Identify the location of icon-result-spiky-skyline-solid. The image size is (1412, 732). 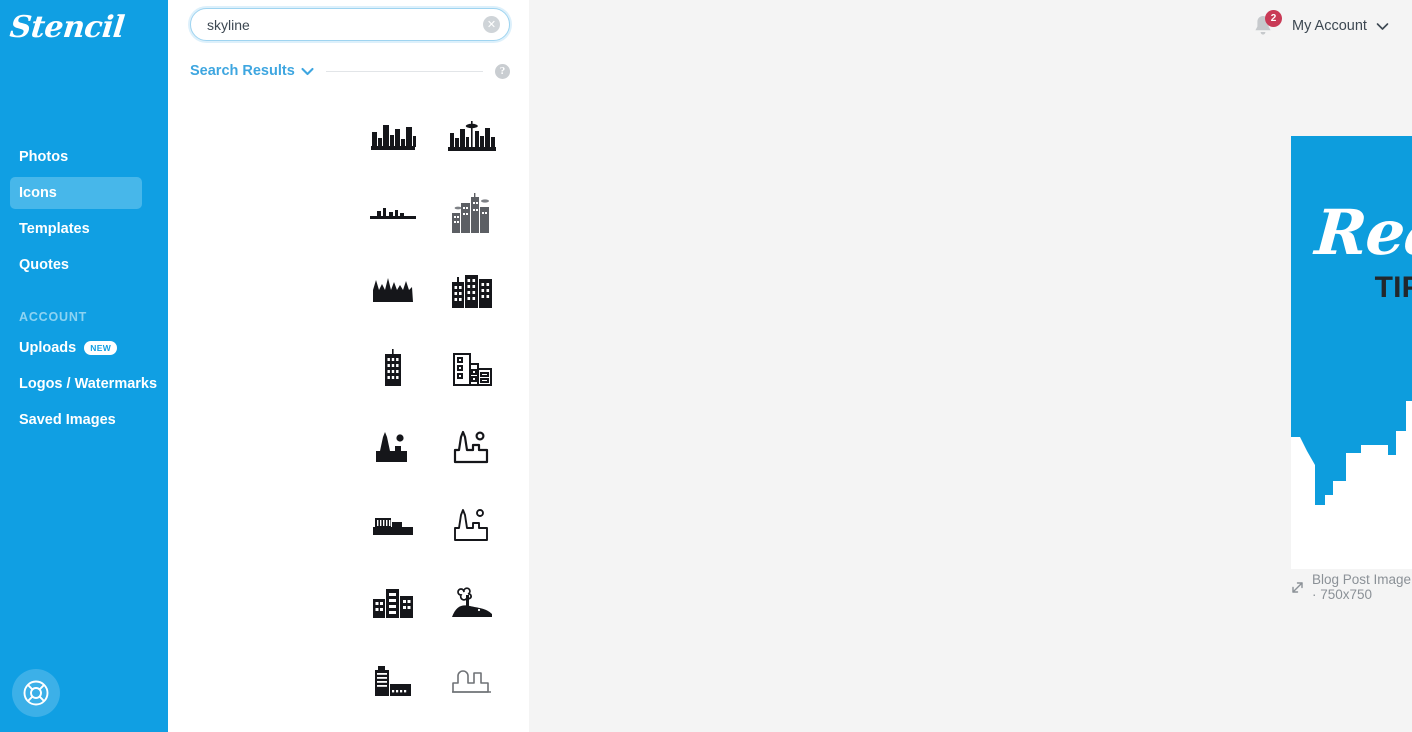
(393, 291).